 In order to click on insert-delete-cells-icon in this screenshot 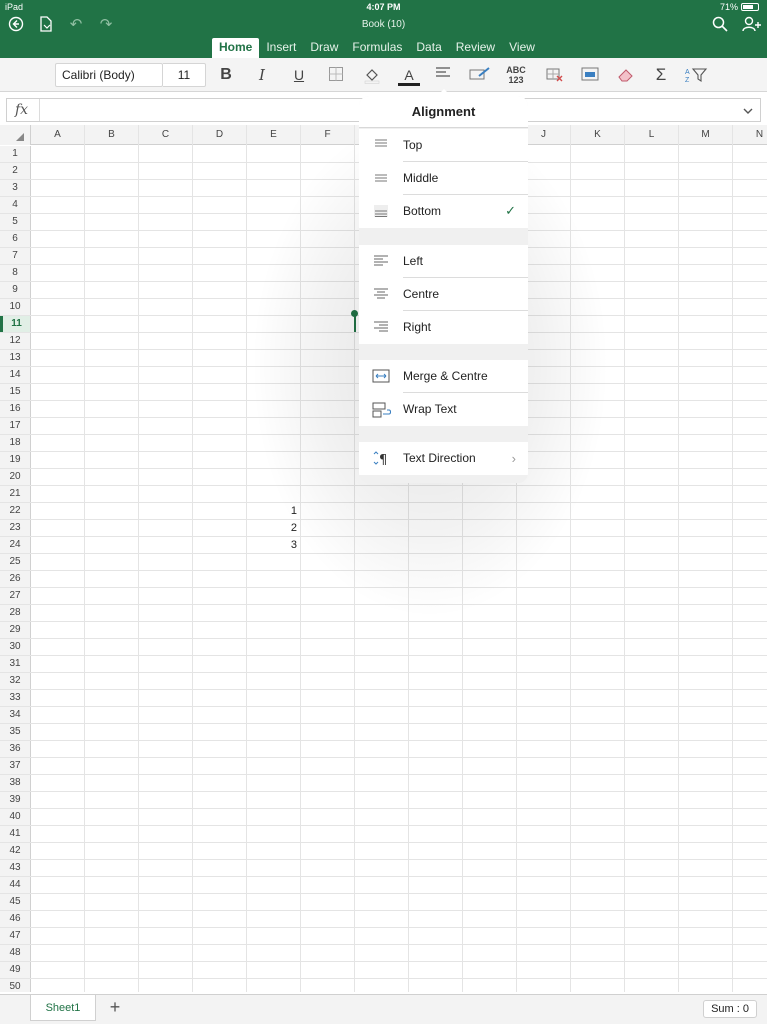, I will do `click(554, 75)`.